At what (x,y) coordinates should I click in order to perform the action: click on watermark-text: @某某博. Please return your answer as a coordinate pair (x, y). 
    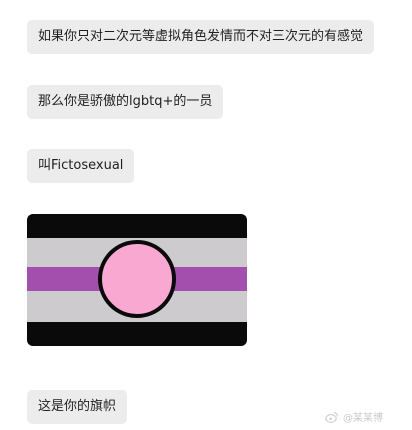
    Looking at the image, I should click on (363, 418).